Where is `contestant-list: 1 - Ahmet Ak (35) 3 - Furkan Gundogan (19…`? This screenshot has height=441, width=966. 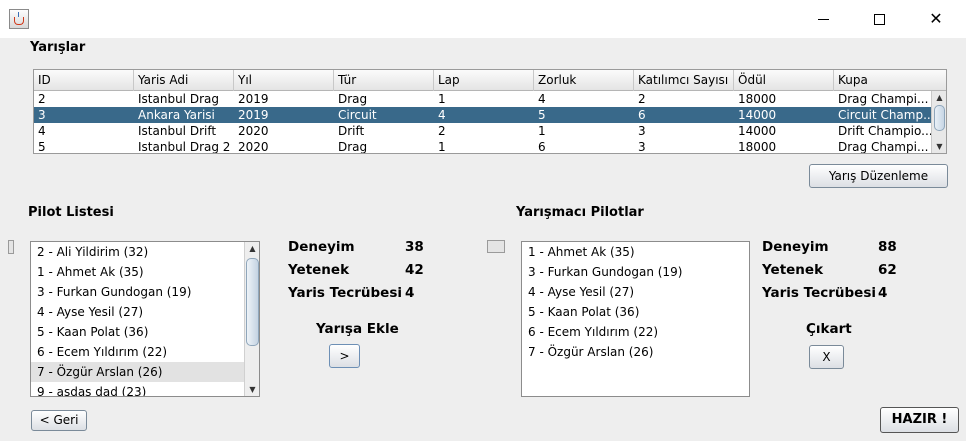
contestant-list: 1 - Ahmet Ak (35) 3 - Furkan Gundogan (19… is located at coordinates (635, 319).